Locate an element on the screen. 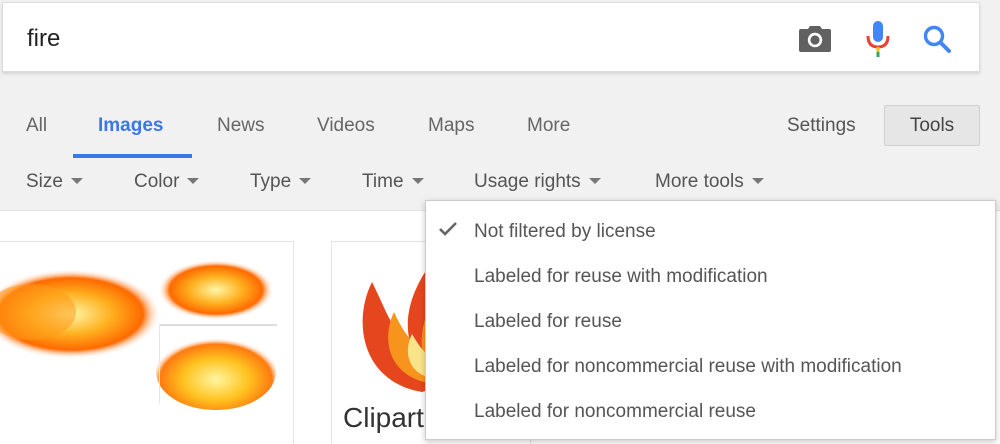  size-dropdown: Size is located at coordinates (54, 182).